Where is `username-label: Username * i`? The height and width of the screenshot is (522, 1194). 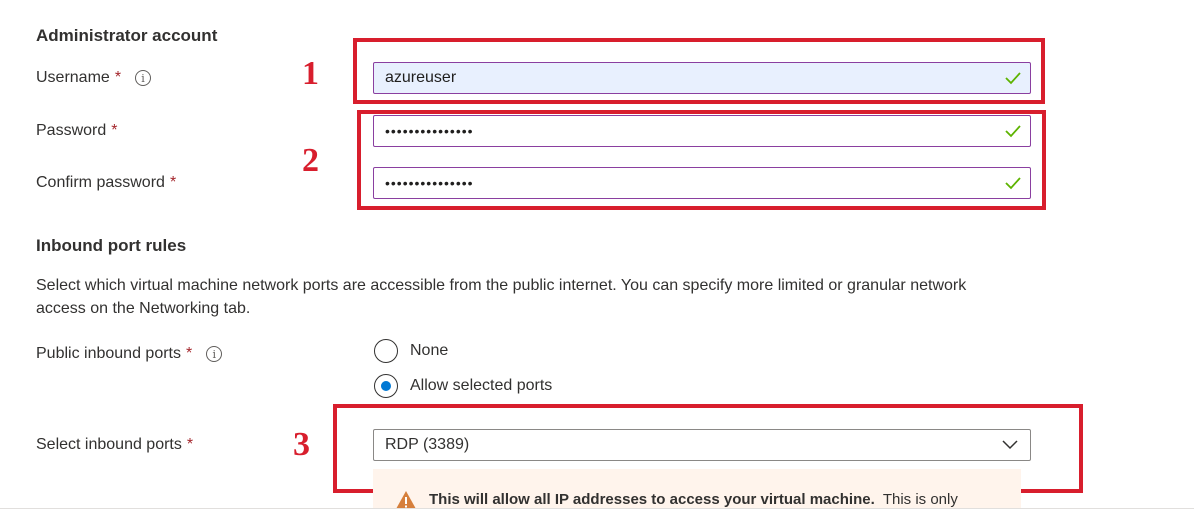 username-label: Username * i is located at coordinates (94, 78).